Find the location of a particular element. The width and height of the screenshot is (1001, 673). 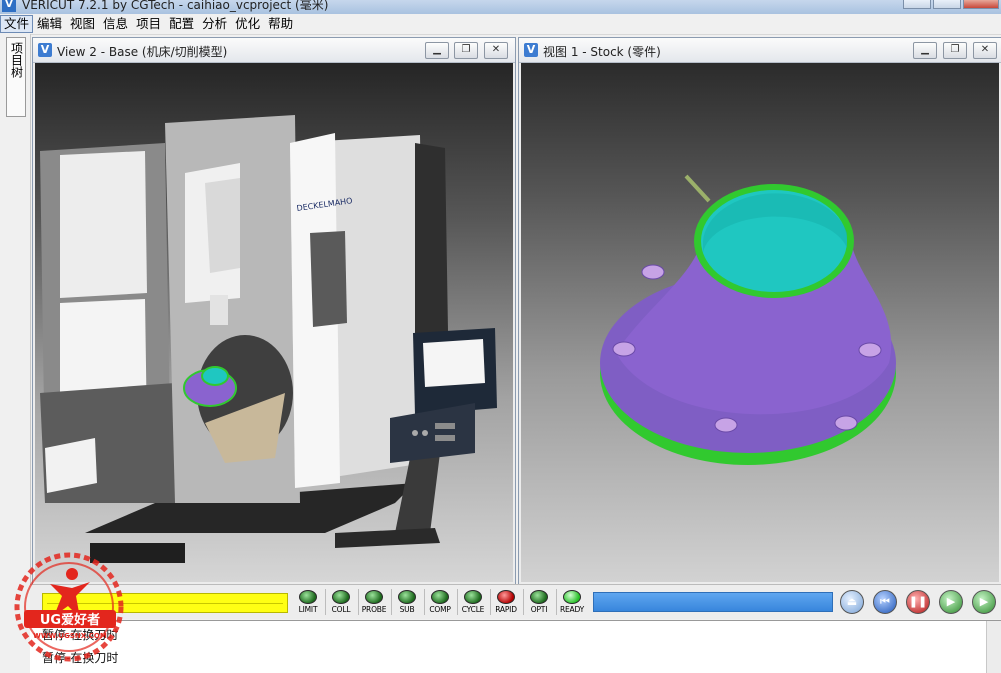

control-arm-base is located at coordinates (387, 538).